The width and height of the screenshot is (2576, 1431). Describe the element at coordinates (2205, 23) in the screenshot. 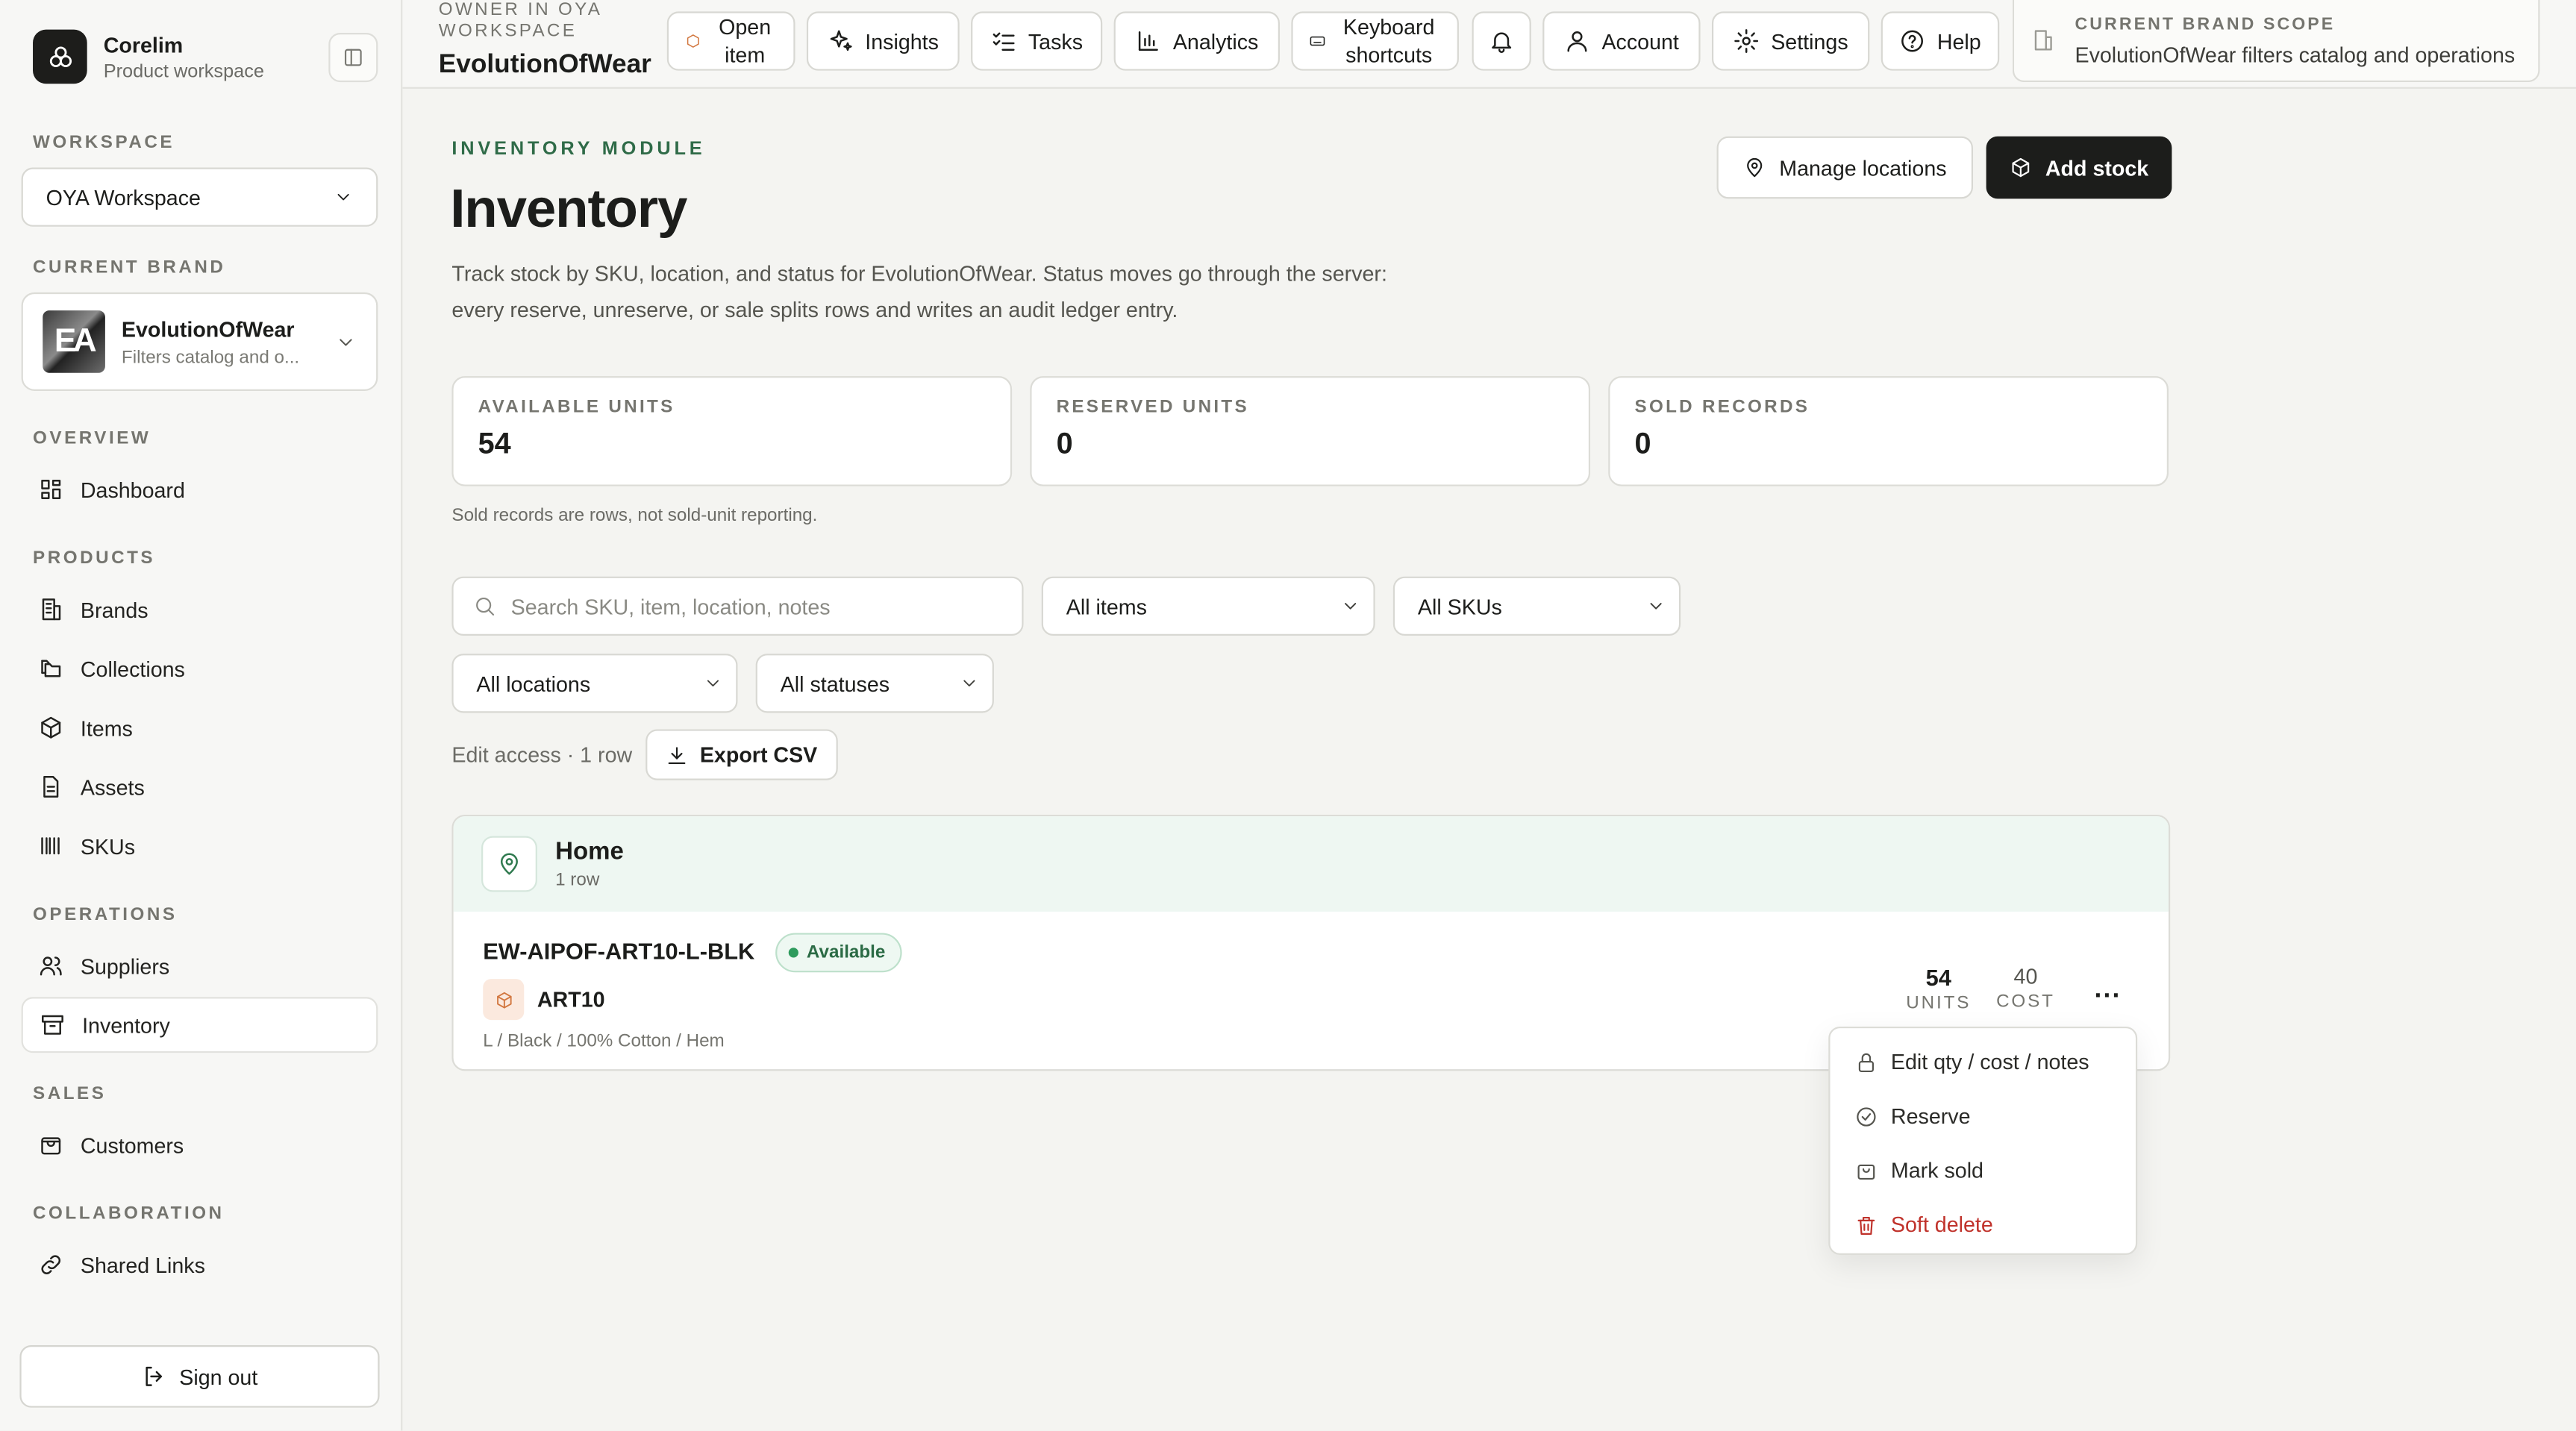

I see `scope-label: CURRENT BRAND SCOPE` at that location.